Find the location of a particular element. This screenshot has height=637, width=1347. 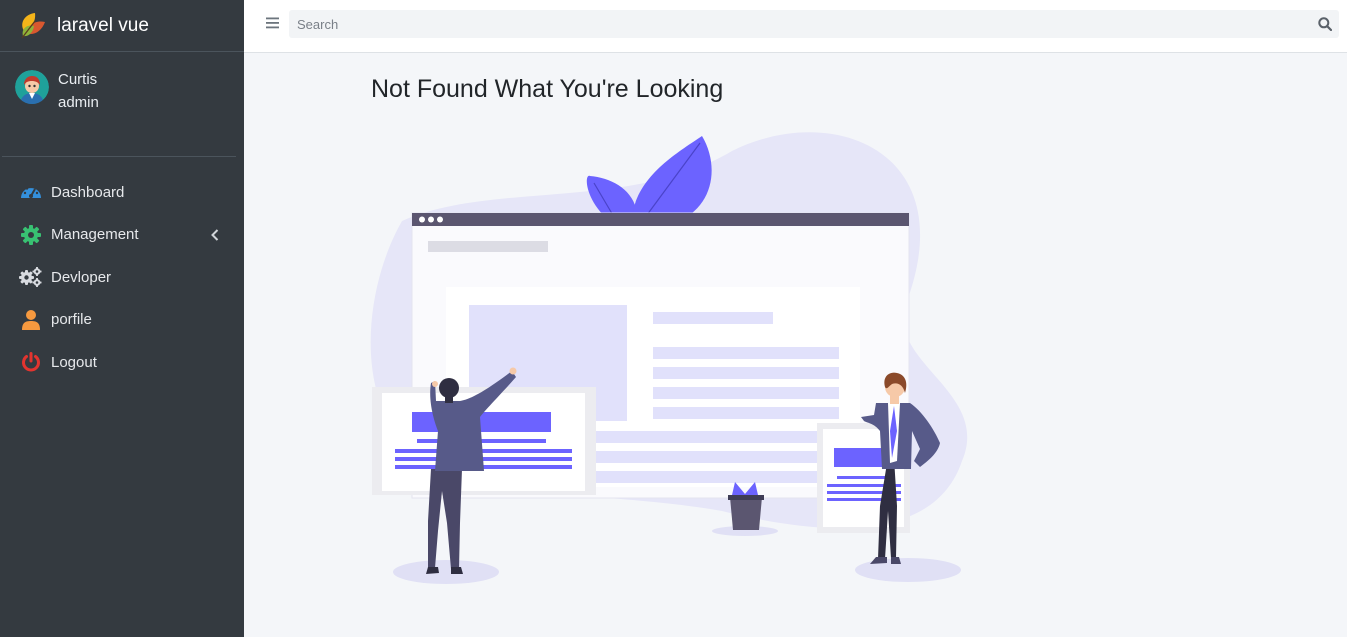

page-title: Not Found What You're Looking is located at coordinates (547, 89).